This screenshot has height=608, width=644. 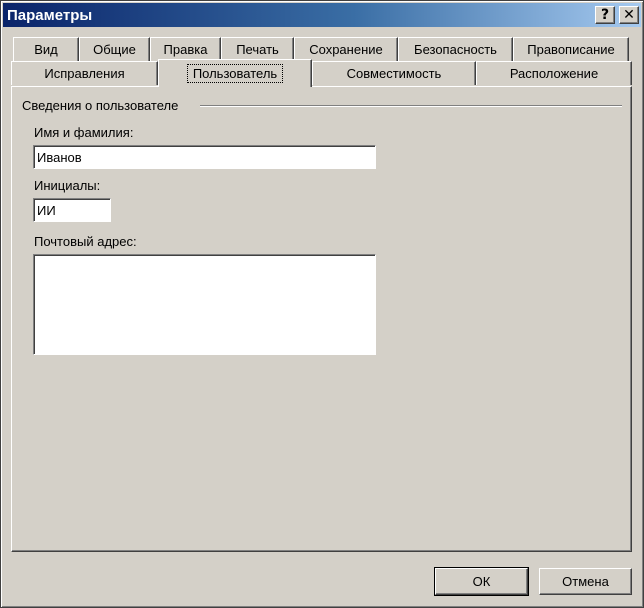 I want to click on tab-track-changes: Исправления, so click(x=84, y=73).